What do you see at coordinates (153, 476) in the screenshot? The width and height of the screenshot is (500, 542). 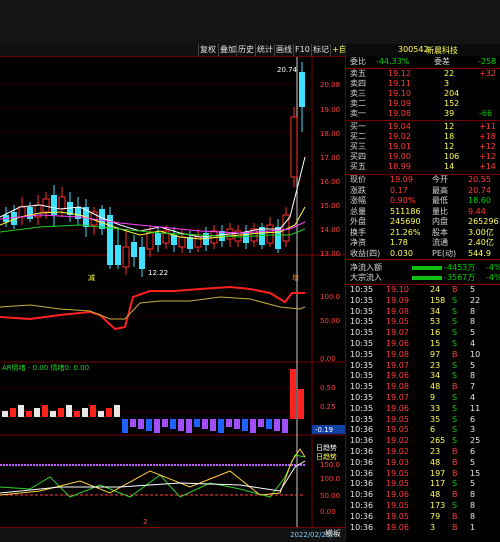 I see `ind3-green-line` at bounding box center [153, 476].